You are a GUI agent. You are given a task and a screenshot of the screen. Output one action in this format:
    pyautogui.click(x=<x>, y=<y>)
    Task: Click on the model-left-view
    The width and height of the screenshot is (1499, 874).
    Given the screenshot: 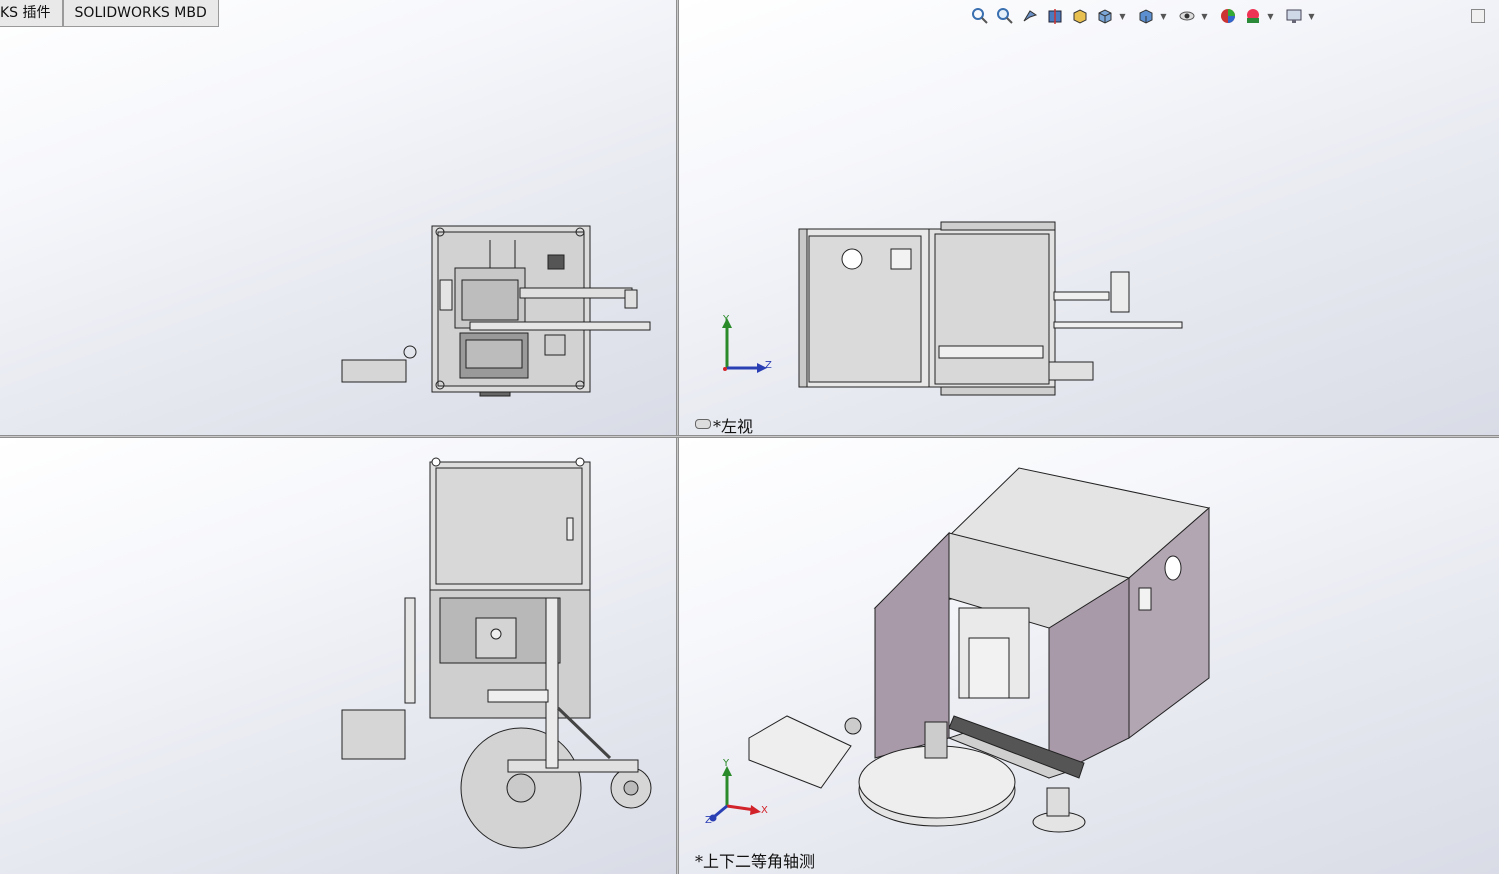 What is the action you would take?
    pyautogui.click(x=990, y=308)
    